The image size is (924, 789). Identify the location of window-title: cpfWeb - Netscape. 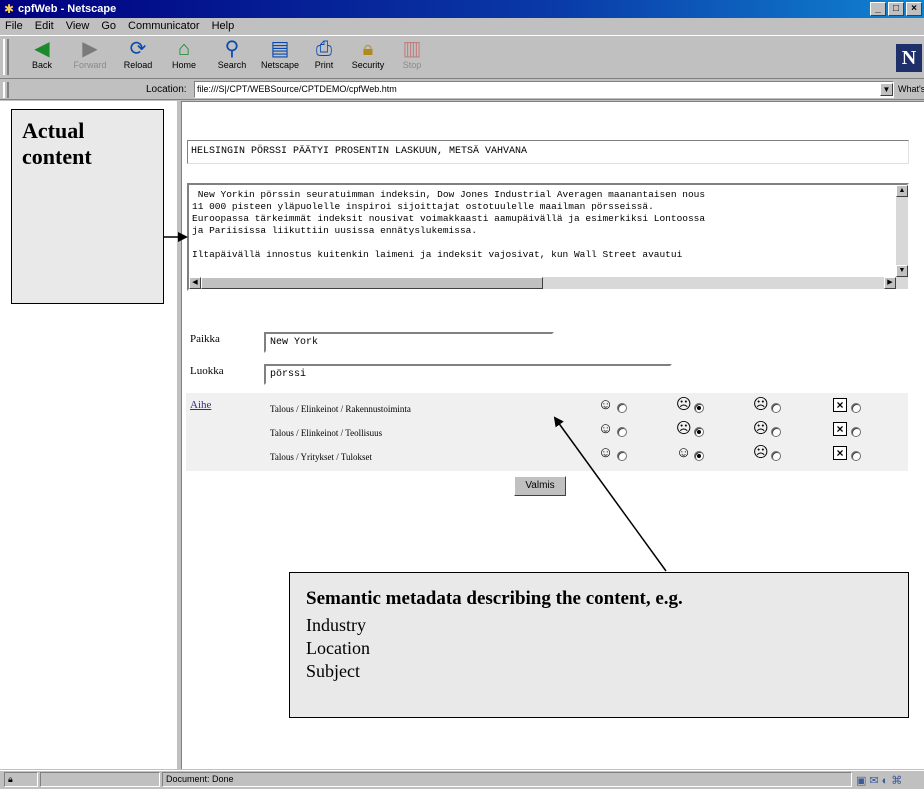
(67, 9).